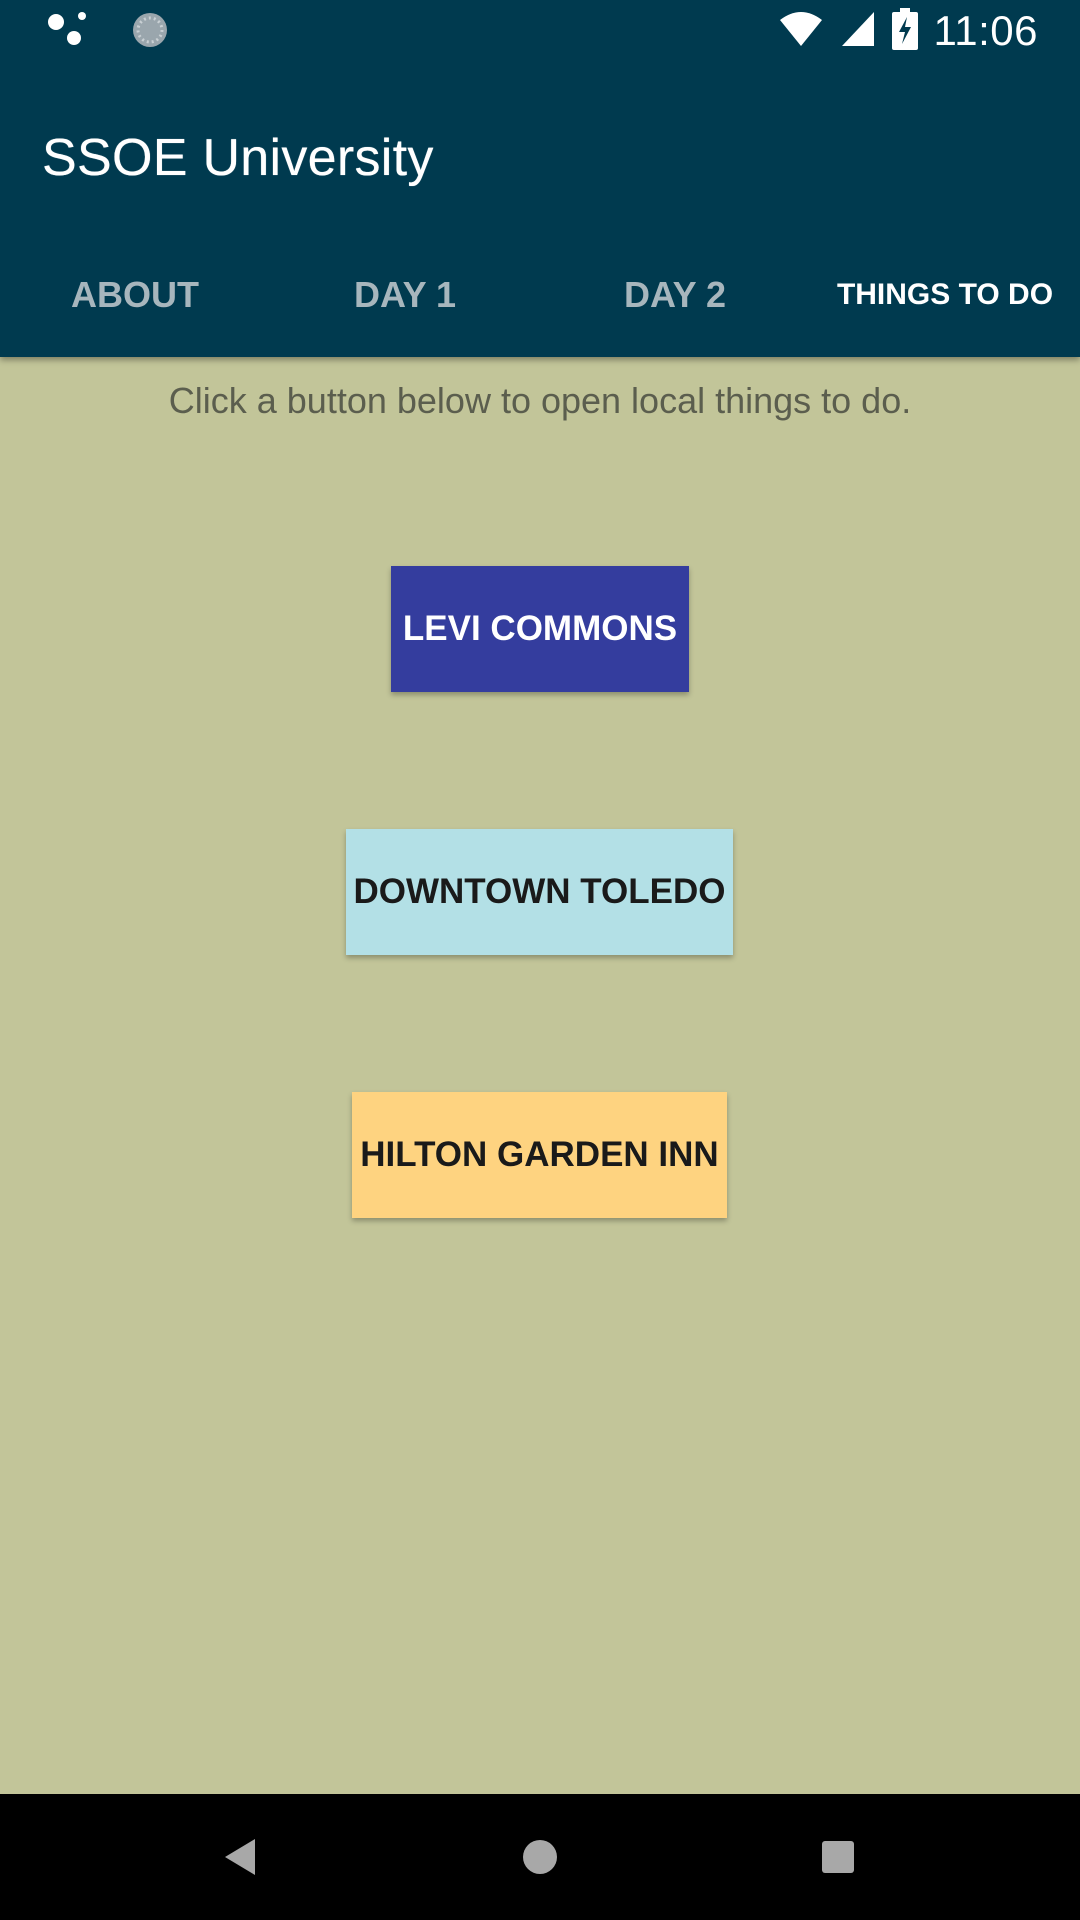  I want to click on cell-signal-icon, so click(858, 31).